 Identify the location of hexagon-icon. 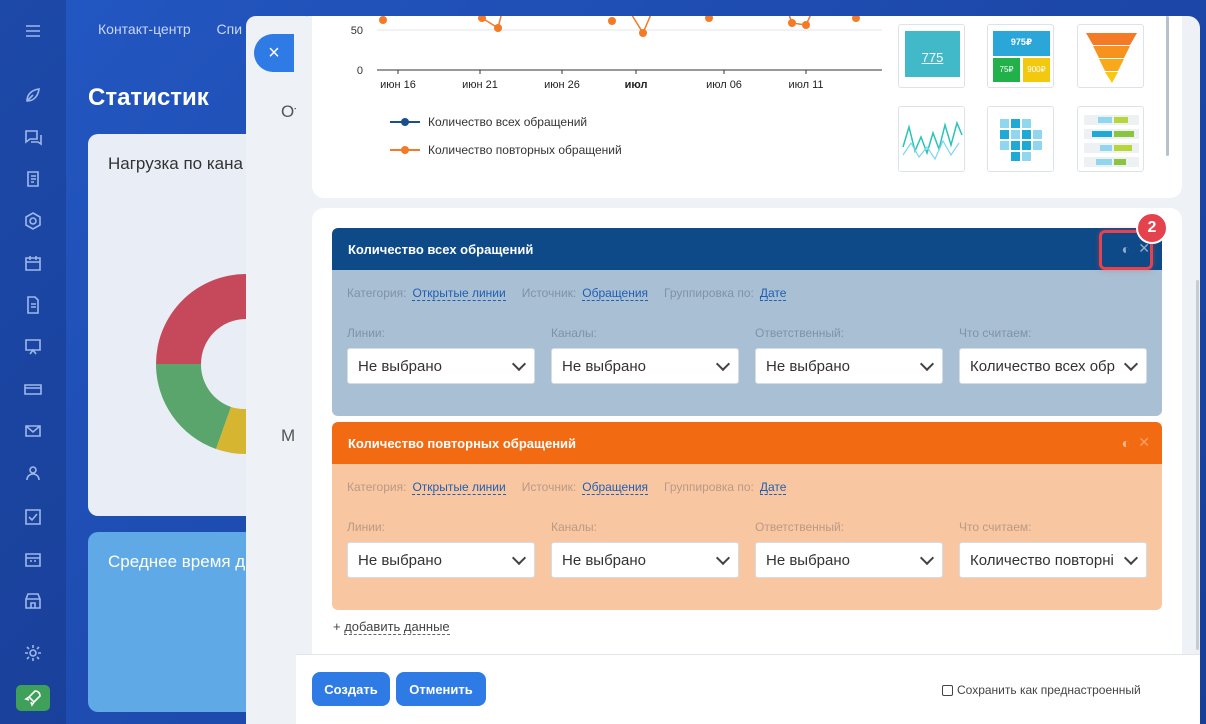
(33, 221).